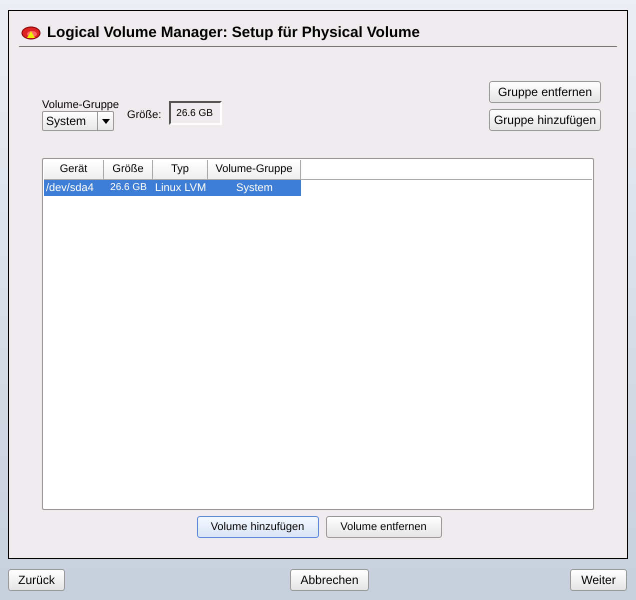 The image size is (636, 600). What do you see at coordinates (81, 105) in the screenshot?
I see `volume-group-label: Volume-Gruppe` at bounding box center [81, 105].